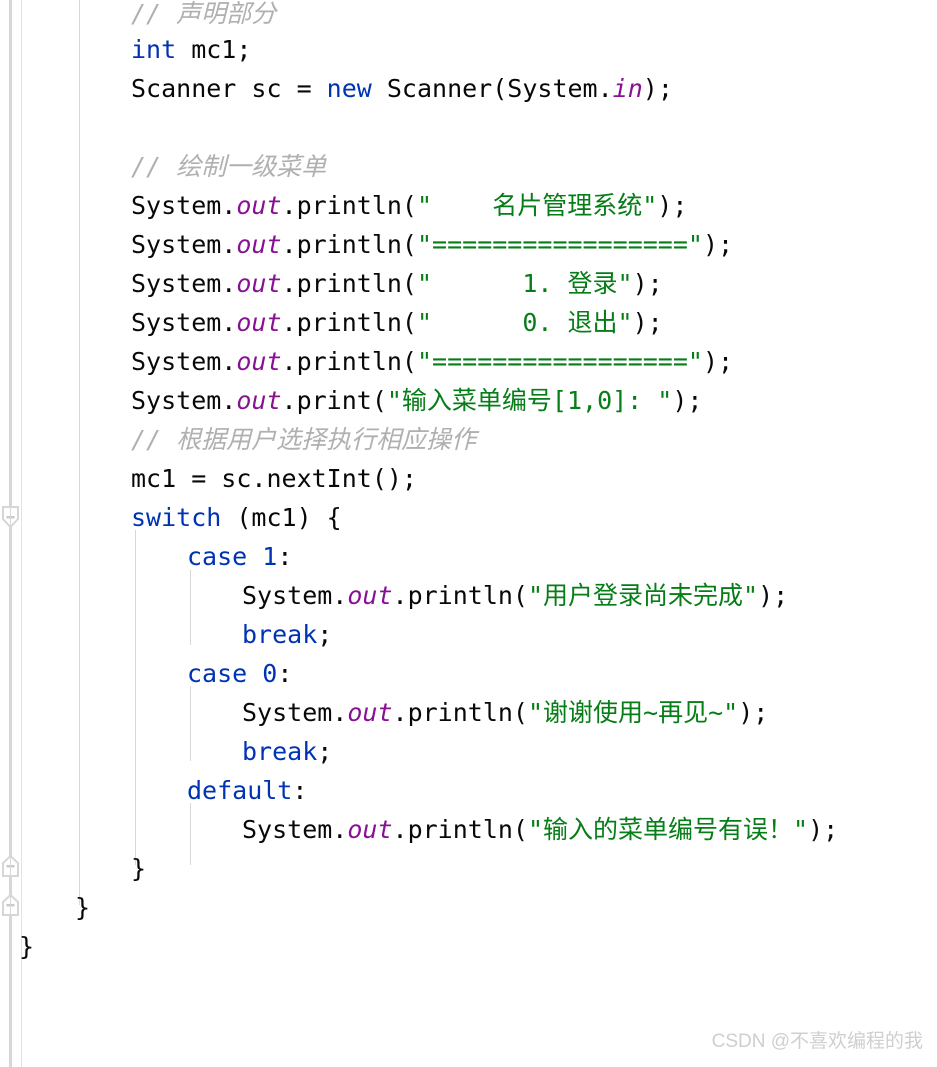 This screenshot has height=1067, width=937. I want to click on code-line: case 0:, so click(239, 673).